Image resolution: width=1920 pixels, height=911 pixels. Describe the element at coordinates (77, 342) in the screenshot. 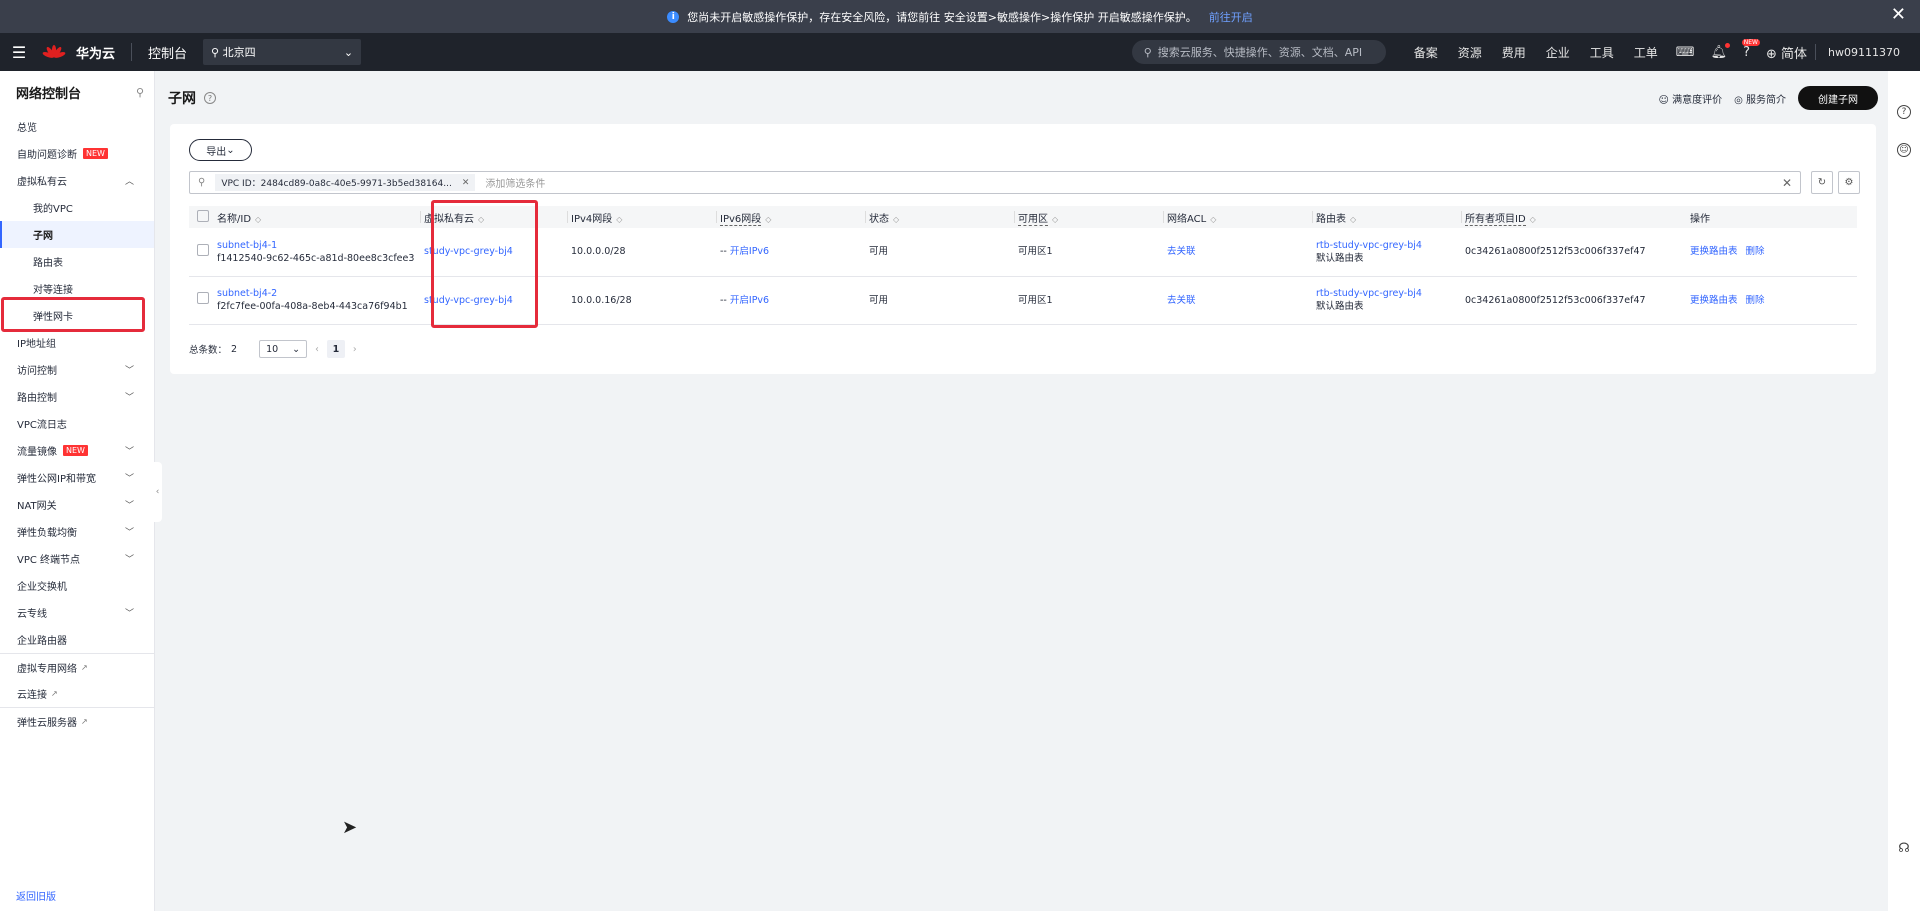

I see `sidebar-item-ip-group: IP地址组` at that location.